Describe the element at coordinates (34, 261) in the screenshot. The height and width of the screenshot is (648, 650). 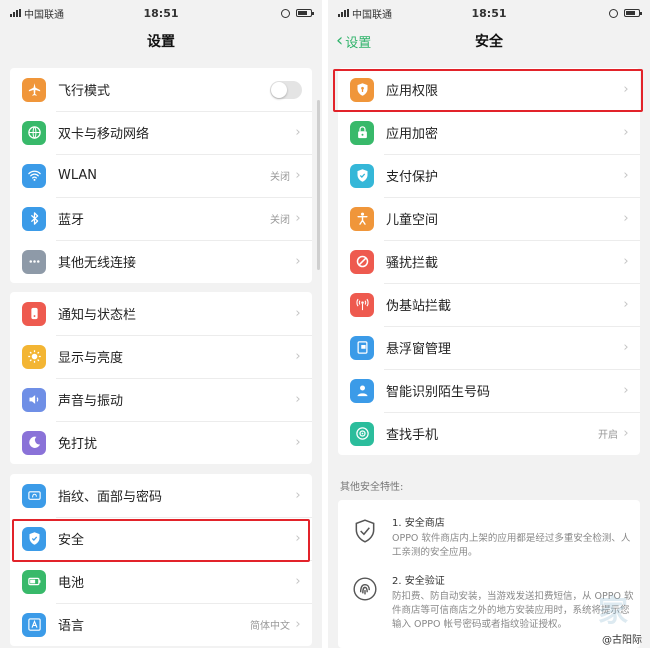
I see `more-dots-icon` at that location.